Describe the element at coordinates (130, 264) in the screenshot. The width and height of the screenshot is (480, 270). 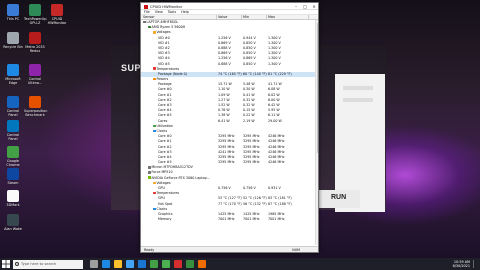
I see `taskbar-store-icon` at that location.